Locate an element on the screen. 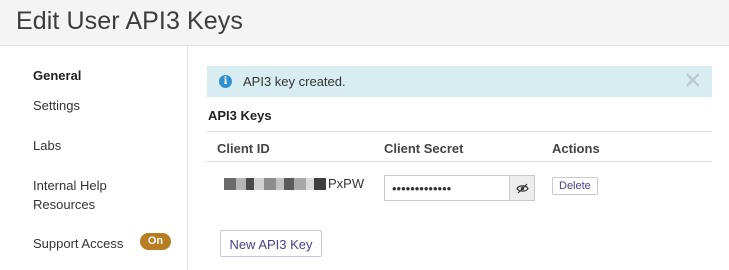  column-header-client-secret: Client Secret is located at coordinates (424, 148).